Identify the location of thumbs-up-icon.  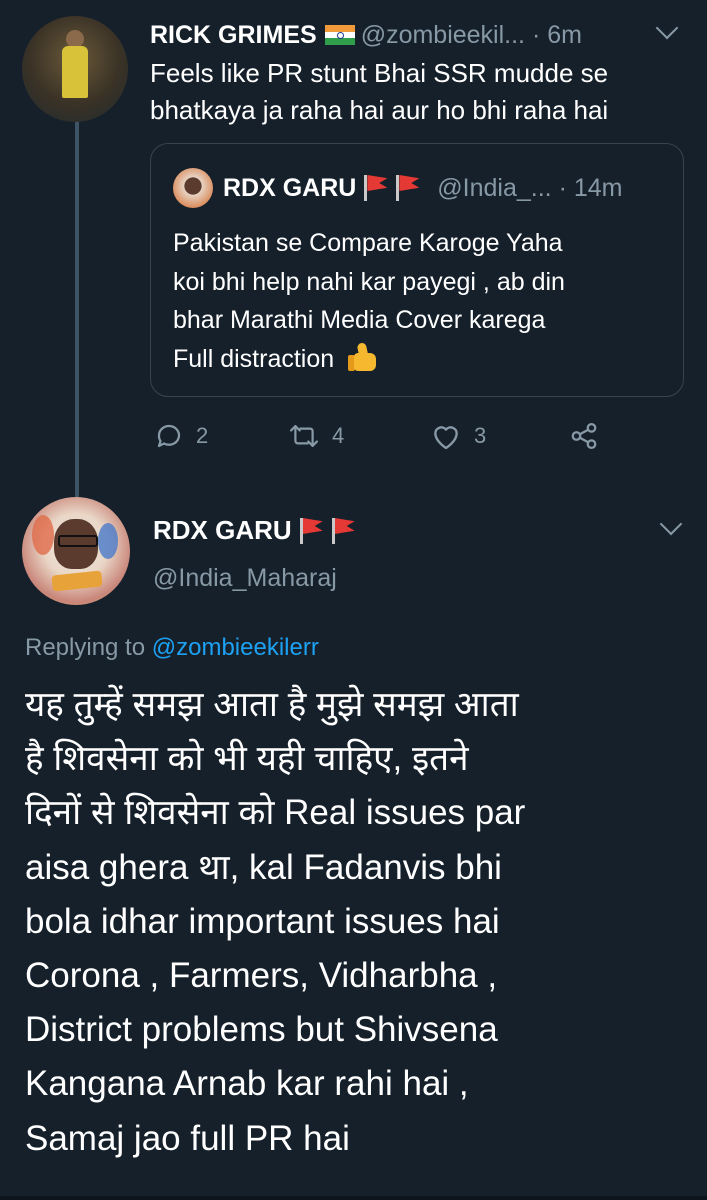
(363, 356).